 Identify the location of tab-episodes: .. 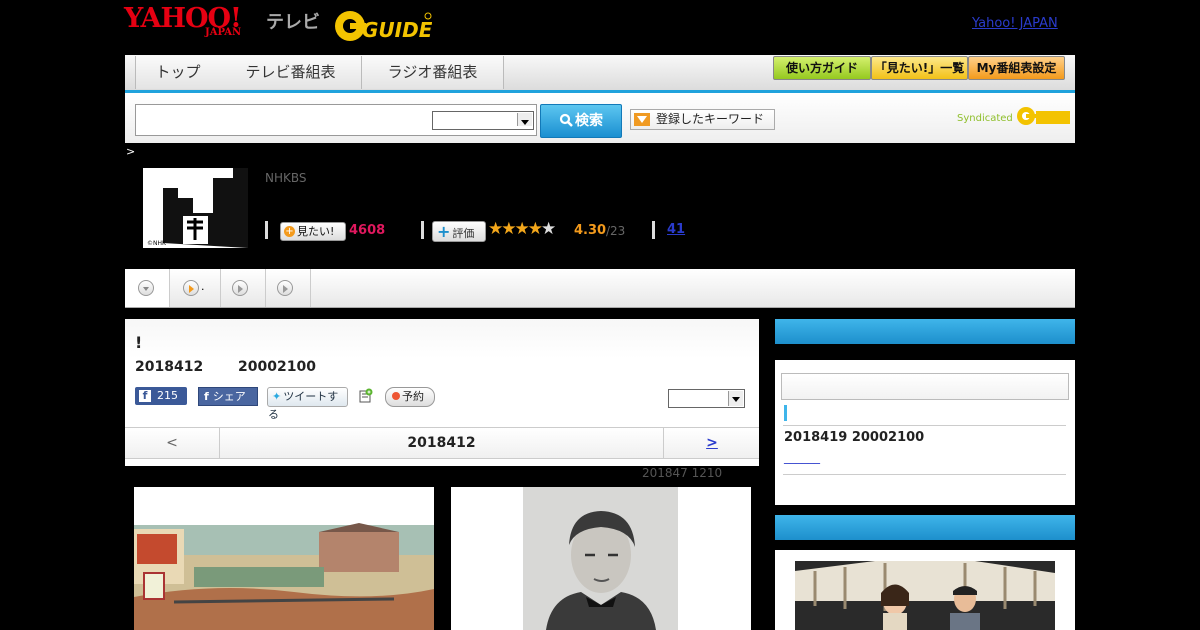
(195, 288).